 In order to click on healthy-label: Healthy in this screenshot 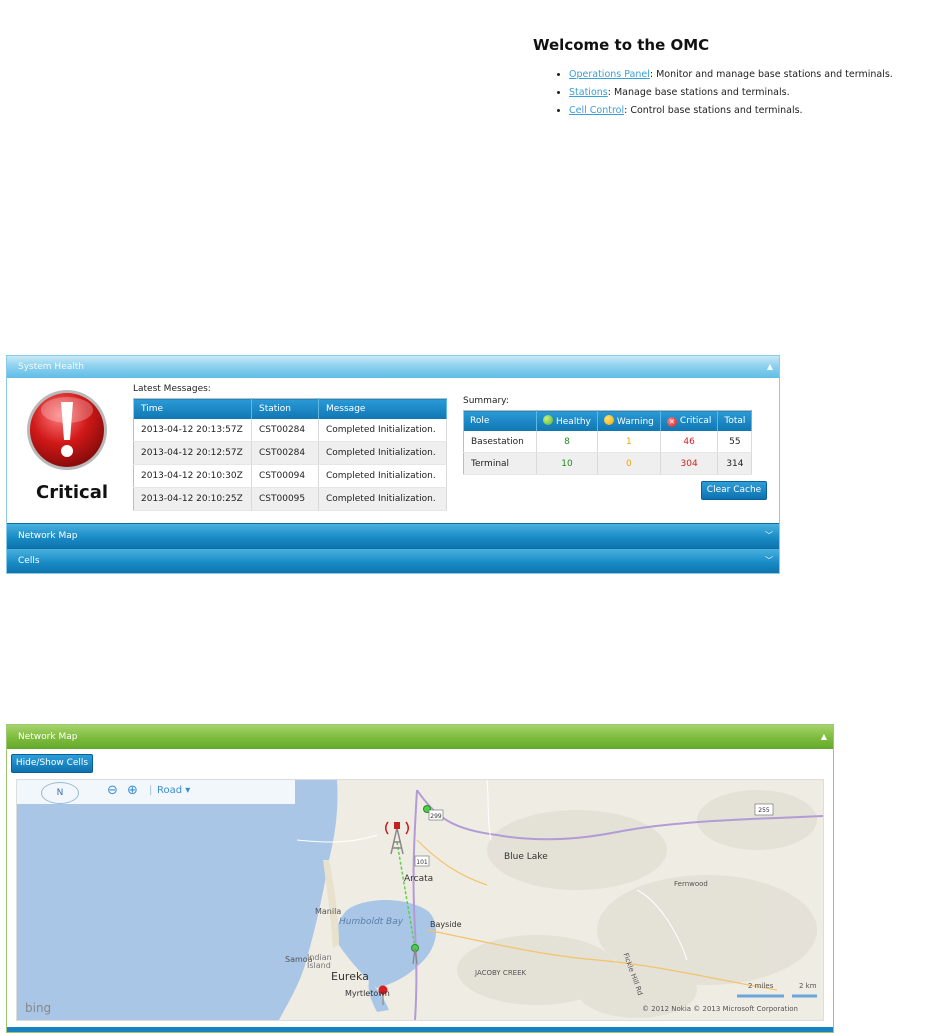, I will do `click(573, 422)`.